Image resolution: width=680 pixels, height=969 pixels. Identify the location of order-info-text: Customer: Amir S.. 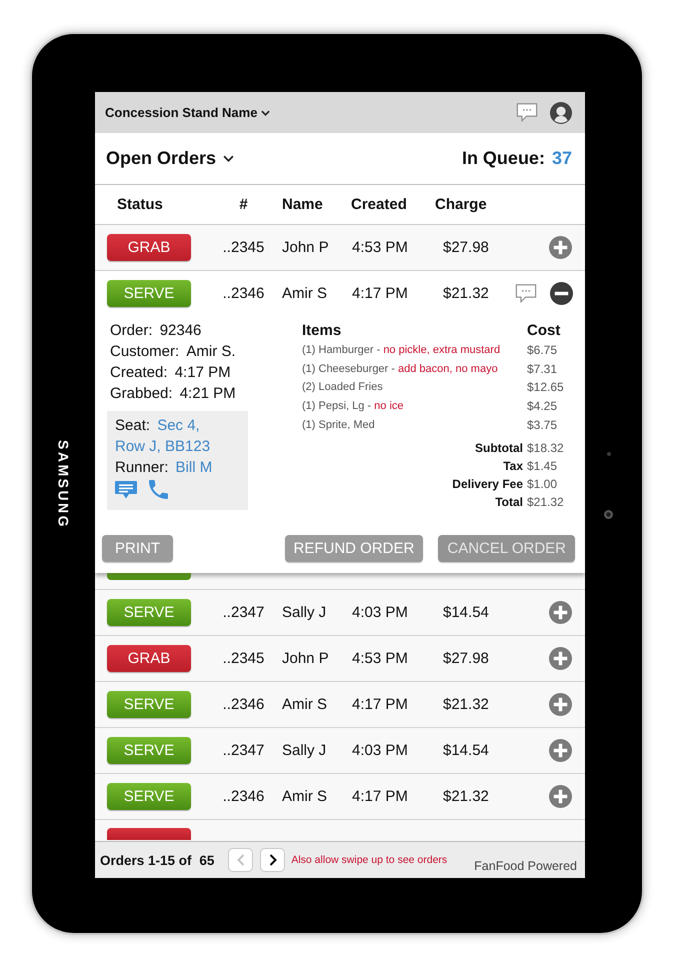
(173, 352).